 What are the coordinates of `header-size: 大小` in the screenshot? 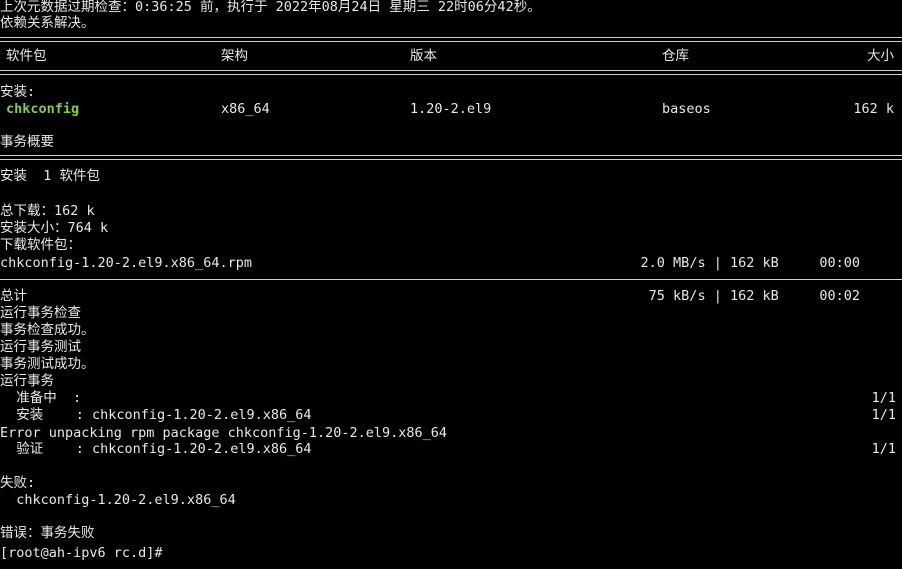 It's located at (880, 56).